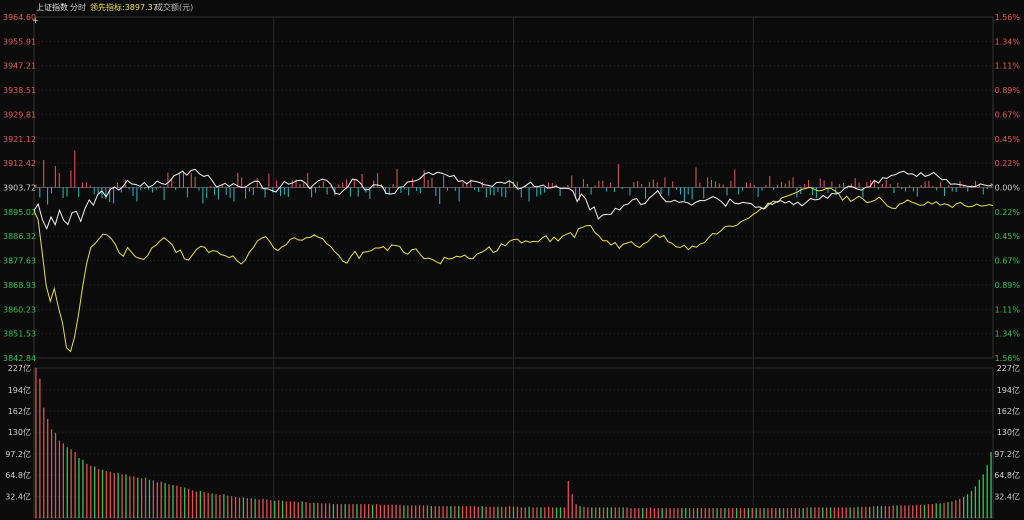 The image size is (1024, 520). Describe the element at coordinates (1008, 368) in the screenshot. I see `volume-tick-label-right: 227亿` at that location.